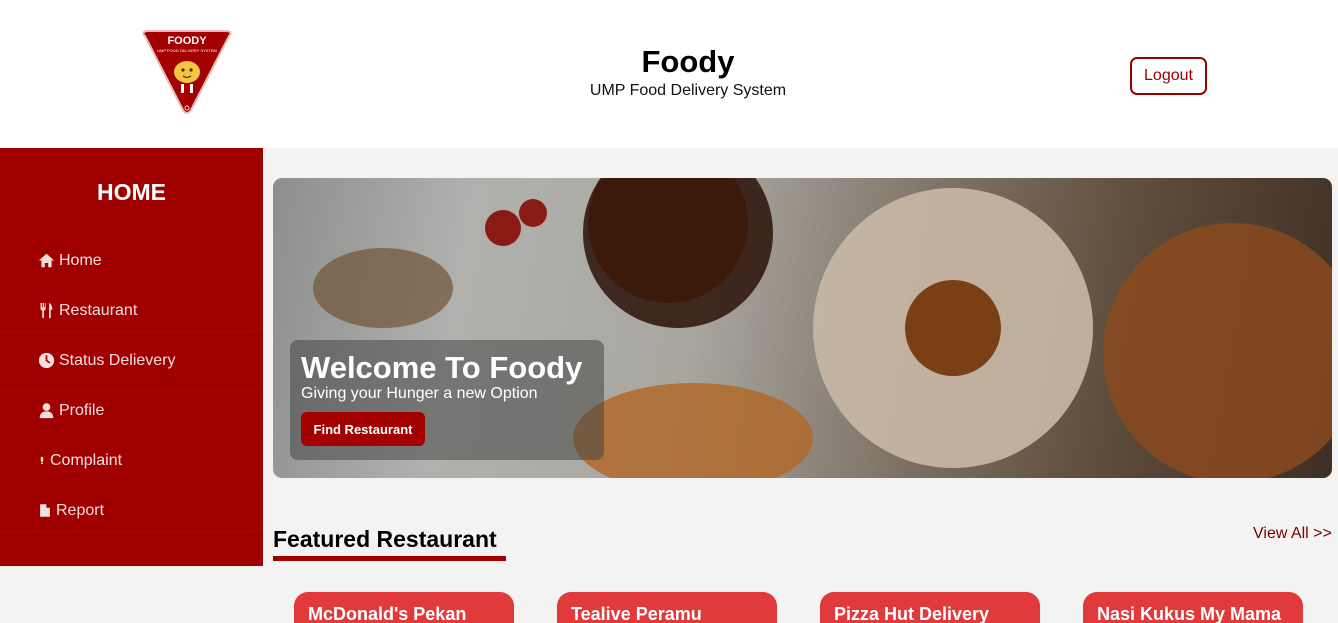 The width and height of the screenshot is (1338, 623). I want to click on banner-title: Welcome To Foody, so click(442, 367).